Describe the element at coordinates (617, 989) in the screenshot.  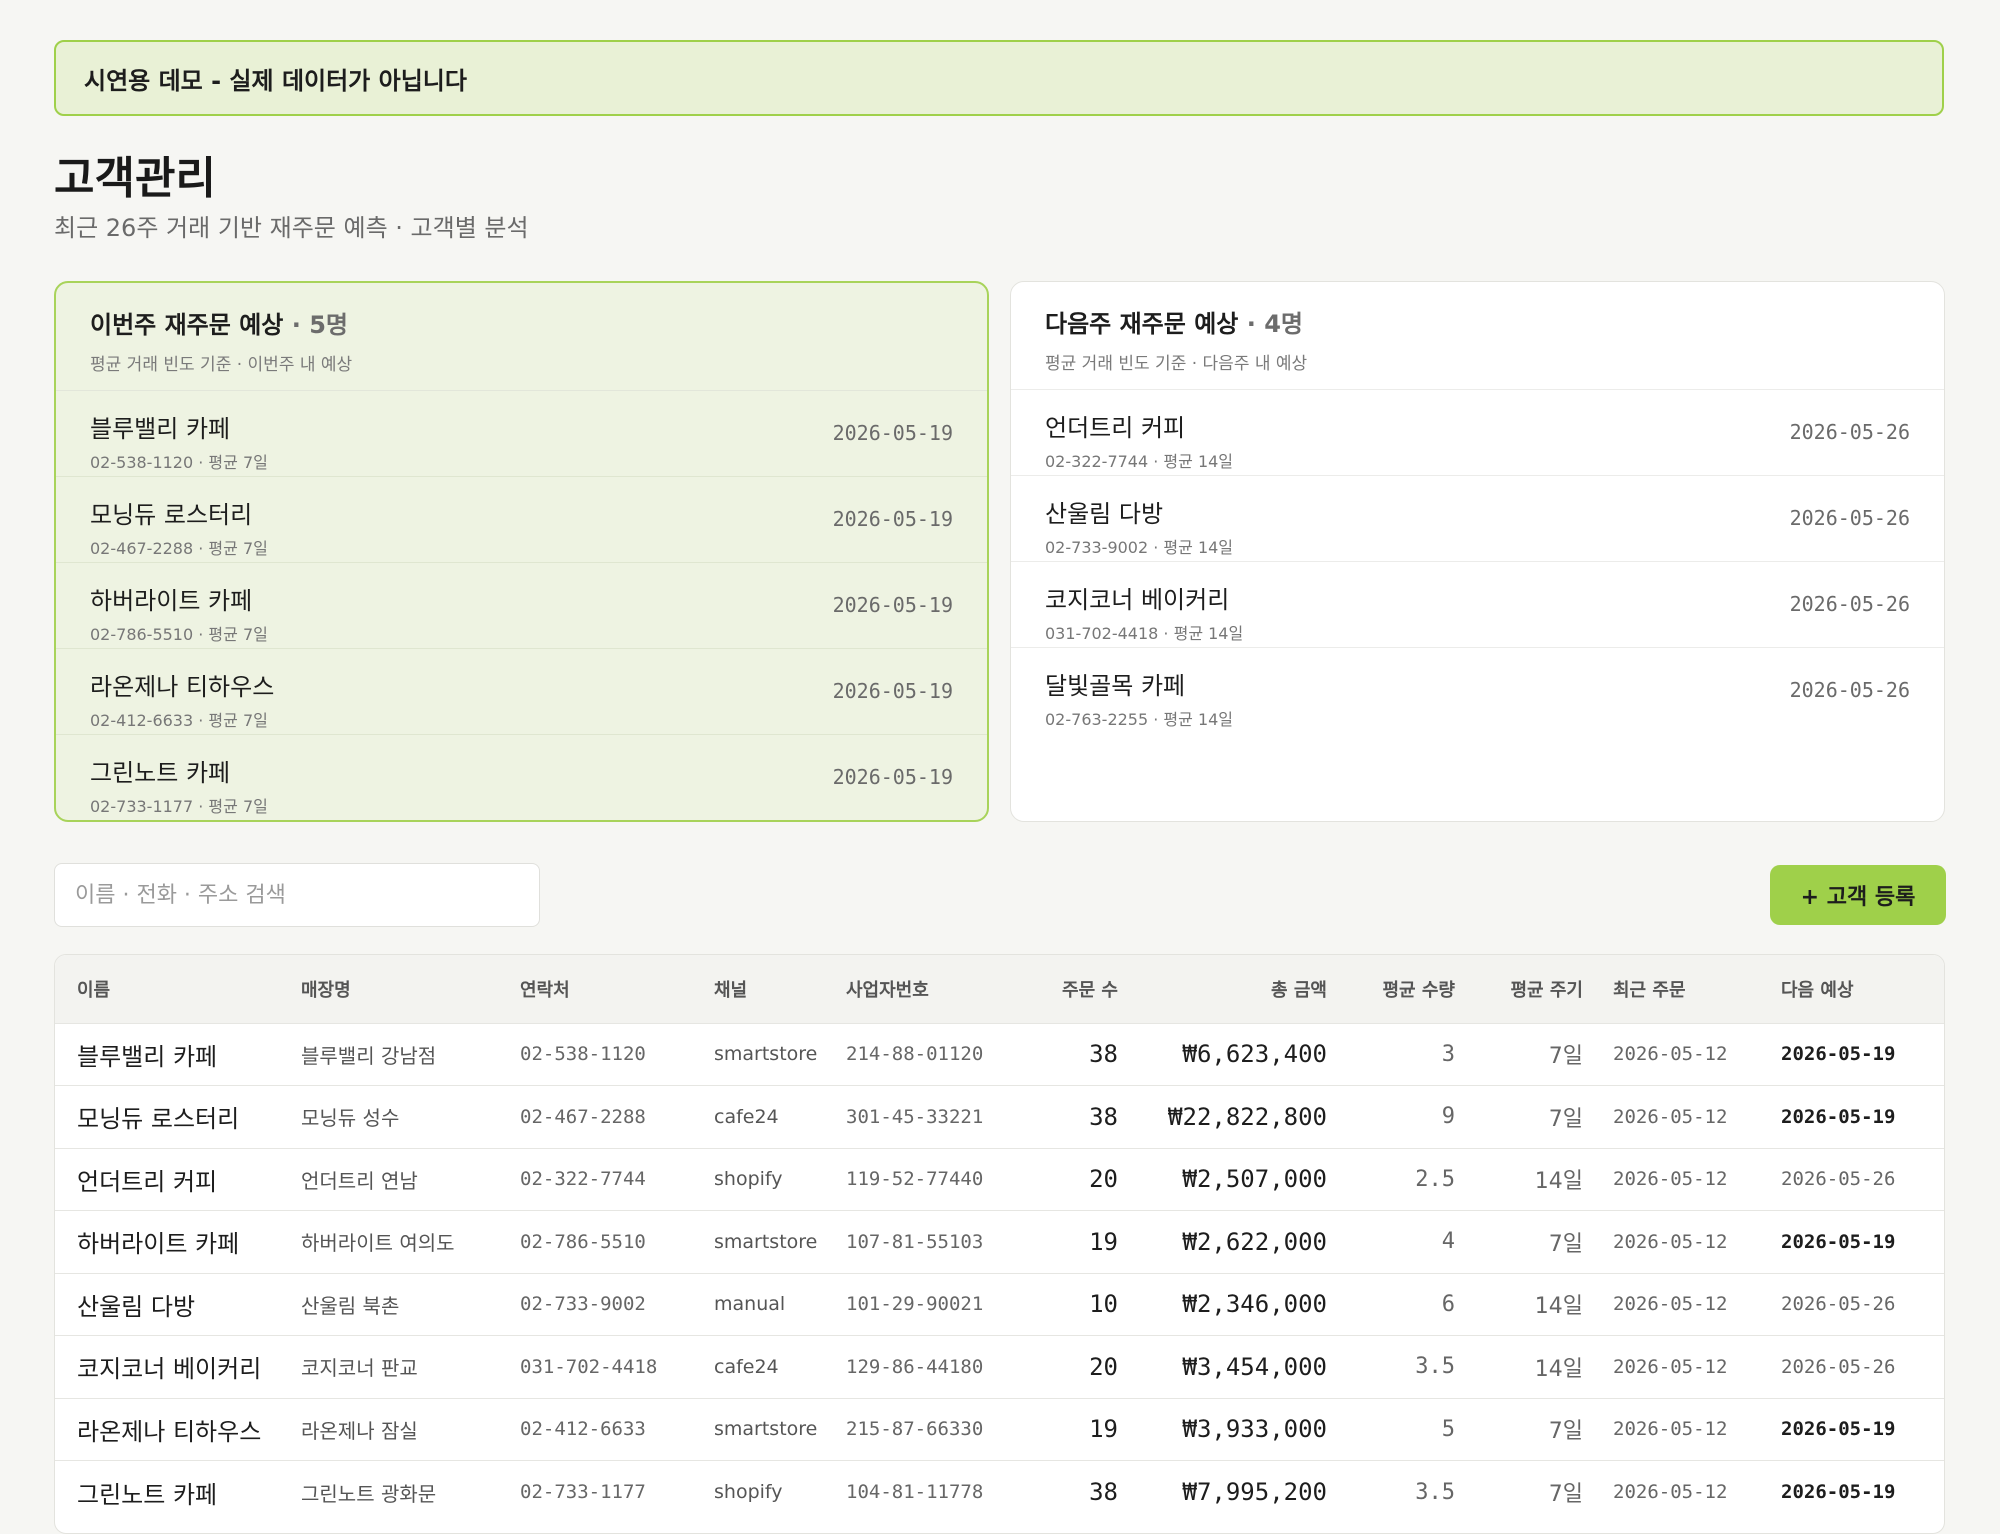
I see `col-header-phone: 연락처` at that location.